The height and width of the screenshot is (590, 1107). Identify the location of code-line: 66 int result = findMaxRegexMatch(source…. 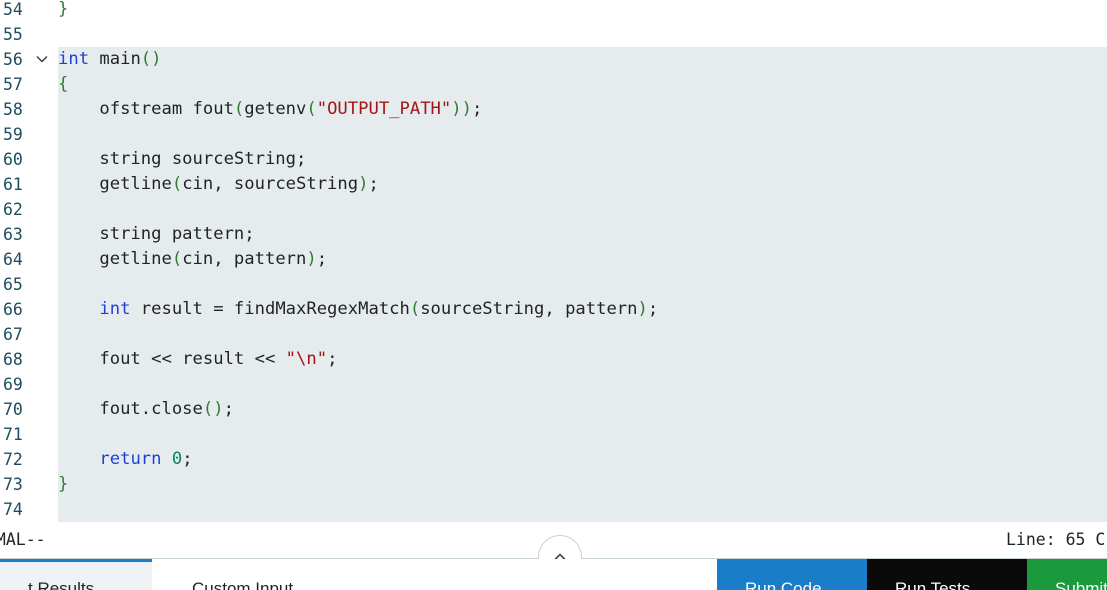
(553, 309).